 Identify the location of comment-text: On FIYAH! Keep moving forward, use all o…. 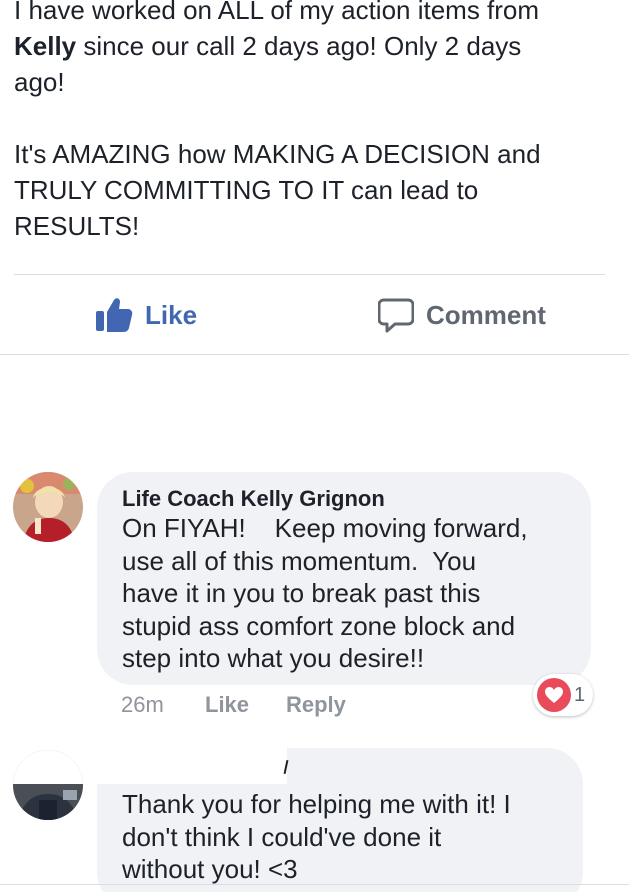
(352, 593).